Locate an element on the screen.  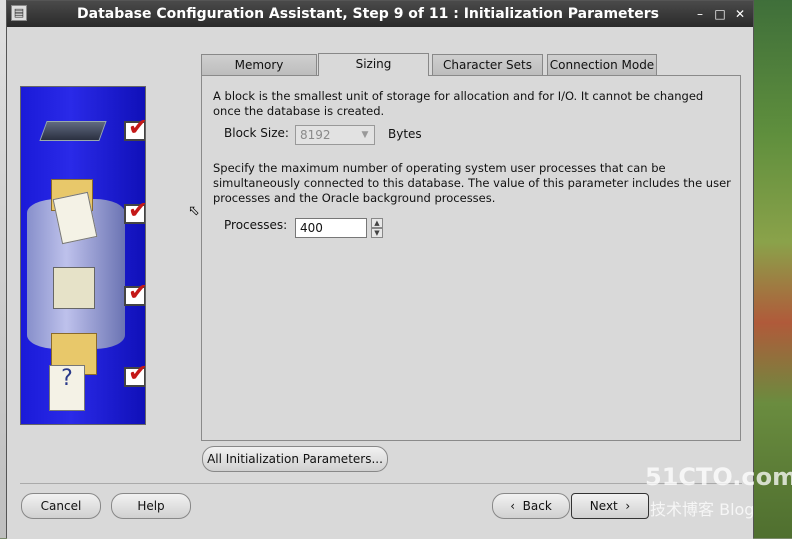
help-button: Help is located at coordinates (151, 506).